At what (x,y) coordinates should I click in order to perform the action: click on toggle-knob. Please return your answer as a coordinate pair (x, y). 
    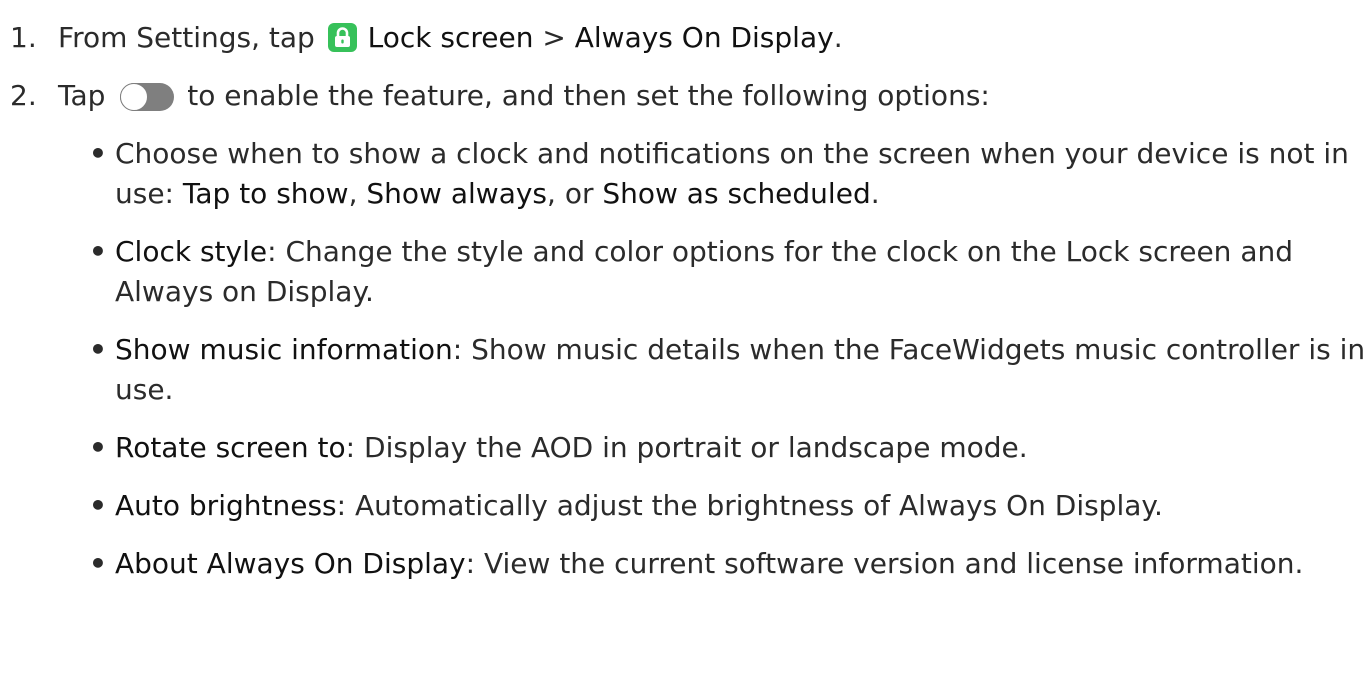
    Looking at the image, I should click on (134, 97).